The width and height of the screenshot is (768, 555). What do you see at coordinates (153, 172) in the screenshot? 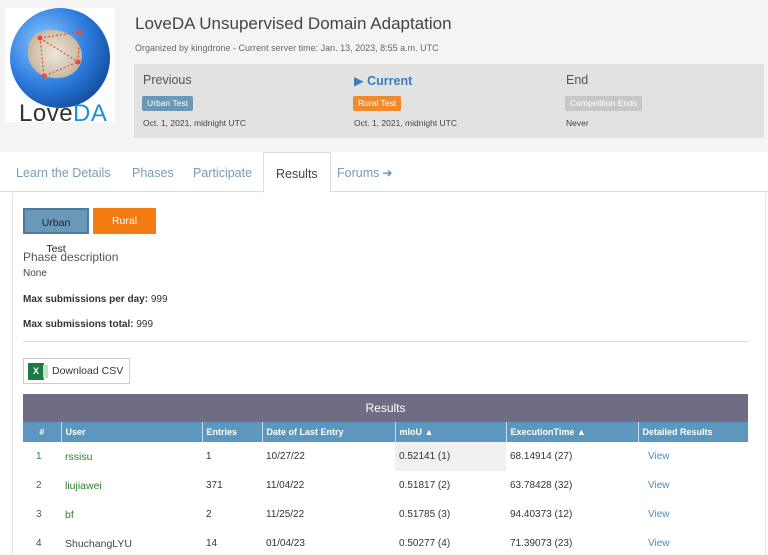
I see `tab-phases: Phases` at bounding box center [153, 172].